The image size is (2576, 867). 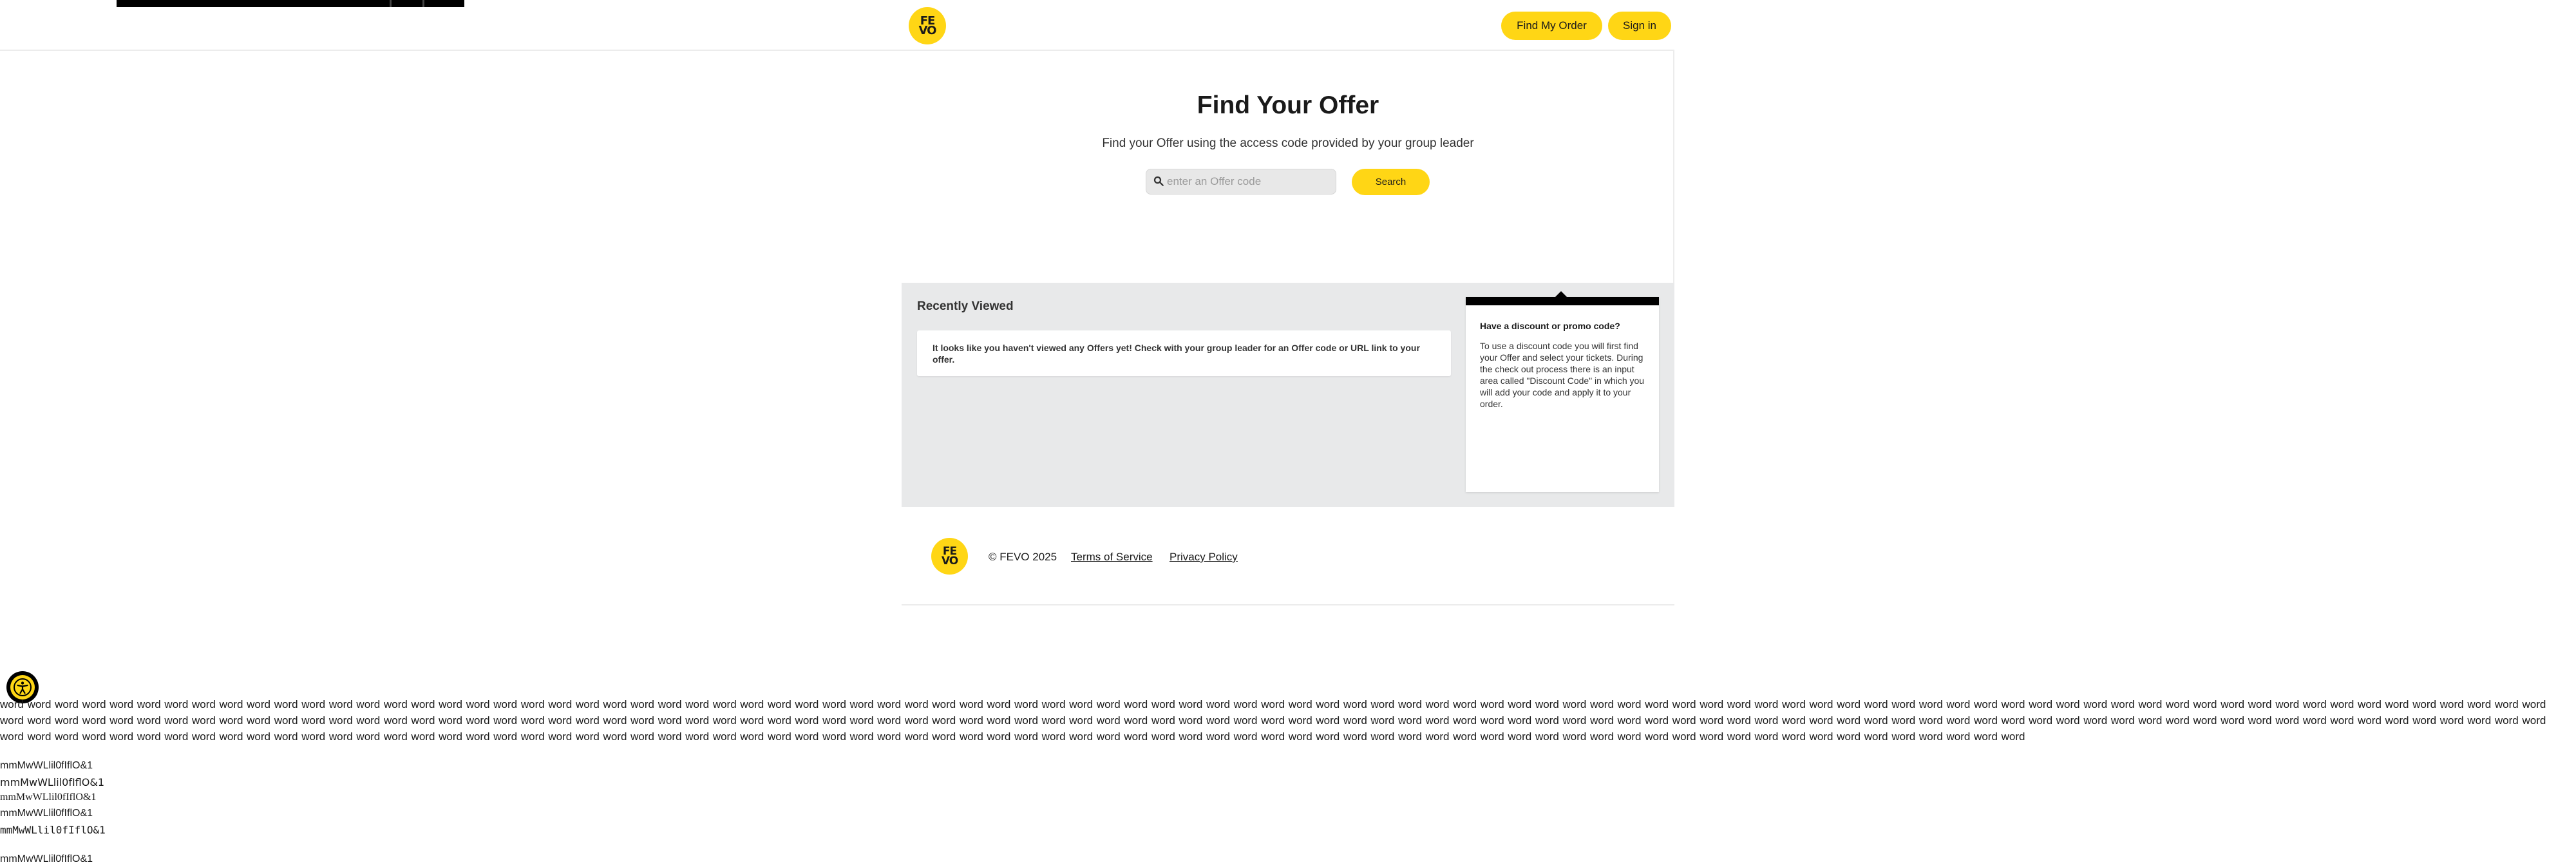 I want to click on offer-code-input, so click(x=1249, y=181).